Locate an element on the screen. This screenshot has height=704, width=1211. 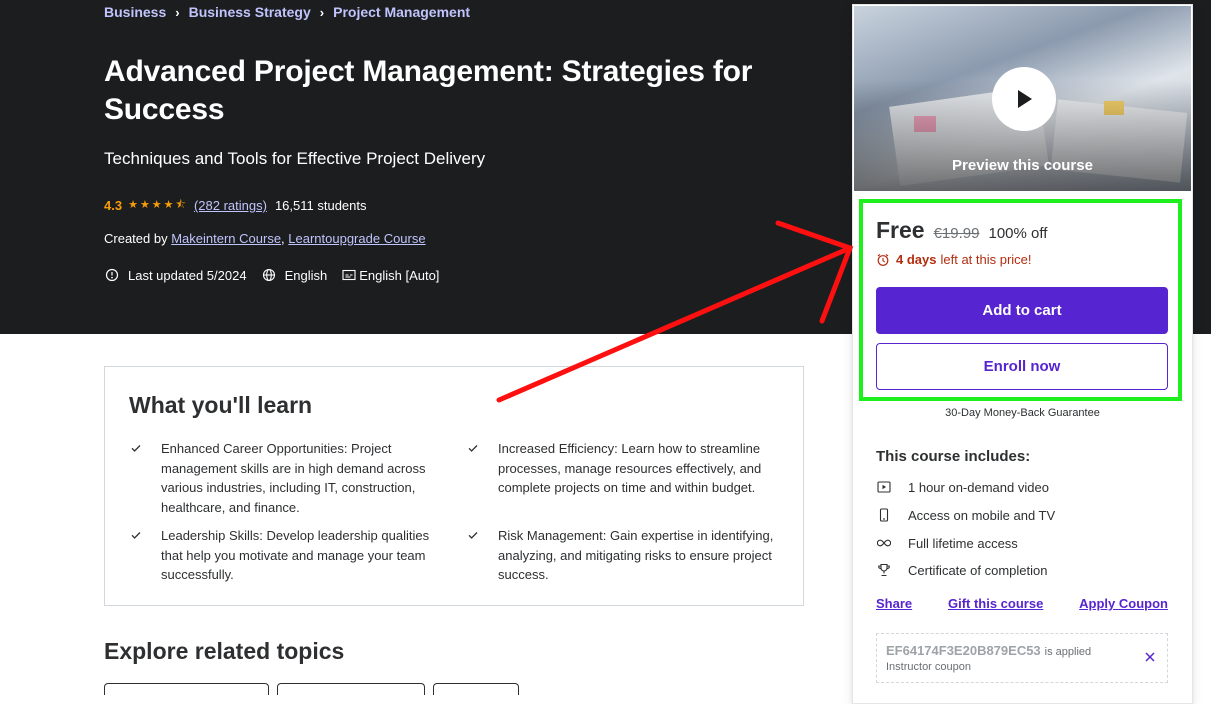
rating-row: 4.3 ★★★★⯪ (282 ratings) 16,511 students is located at coordinates (235, 205).